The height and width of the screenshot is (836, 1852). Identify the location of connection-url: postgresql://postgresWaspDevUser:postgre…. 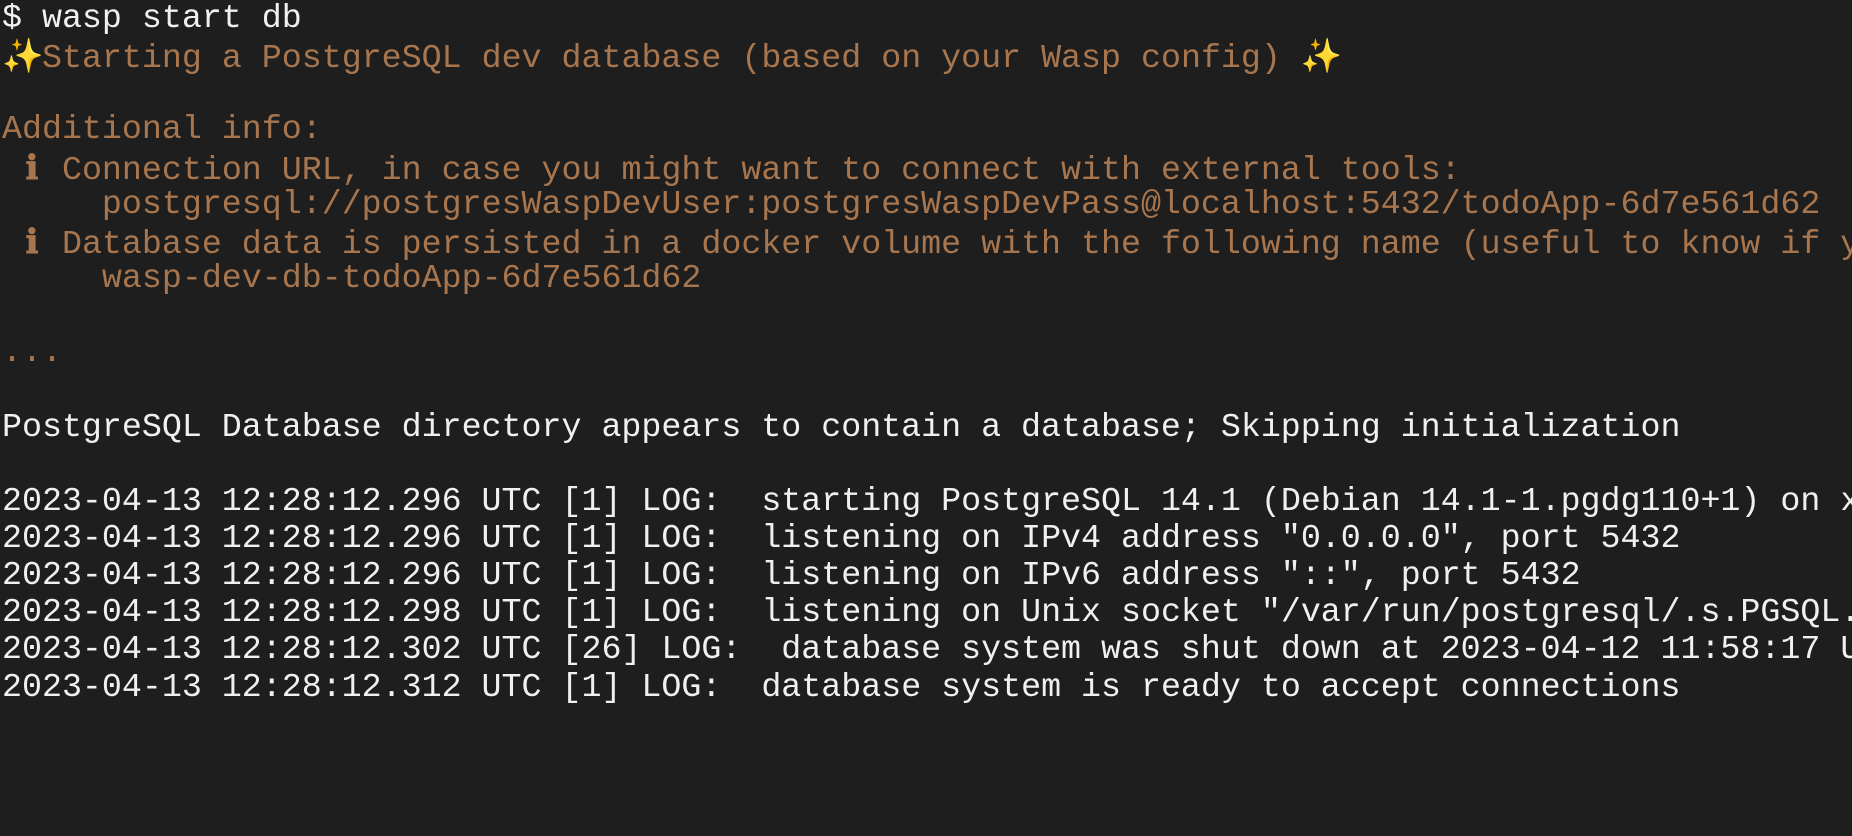
(961, 204).